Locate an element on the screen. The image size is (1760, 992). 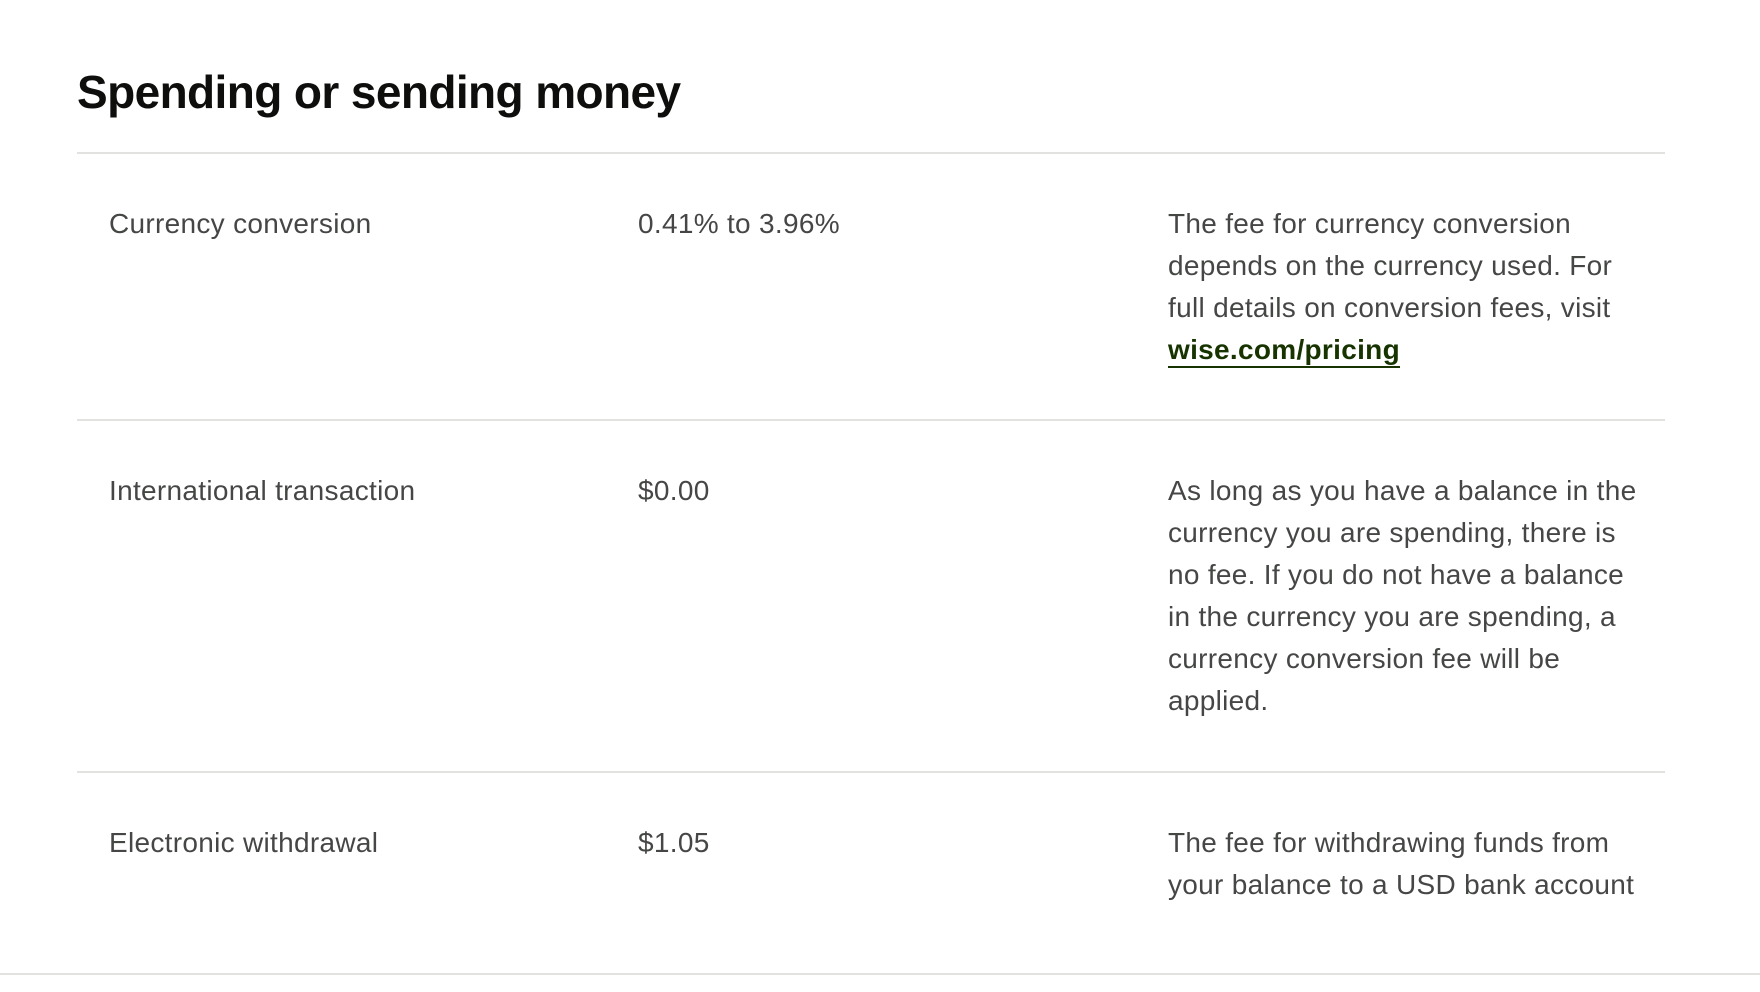
fee-amount: $0.00 is located at coordinates (674, 490).